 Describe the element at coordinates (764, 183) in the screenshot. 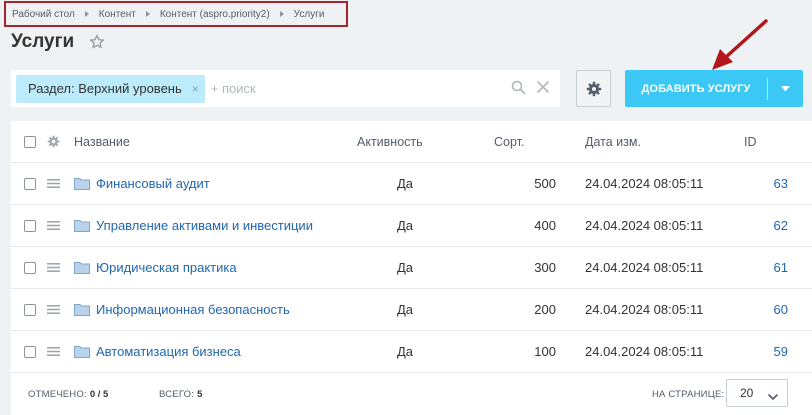

I see `row-id-link: 63` at that location.